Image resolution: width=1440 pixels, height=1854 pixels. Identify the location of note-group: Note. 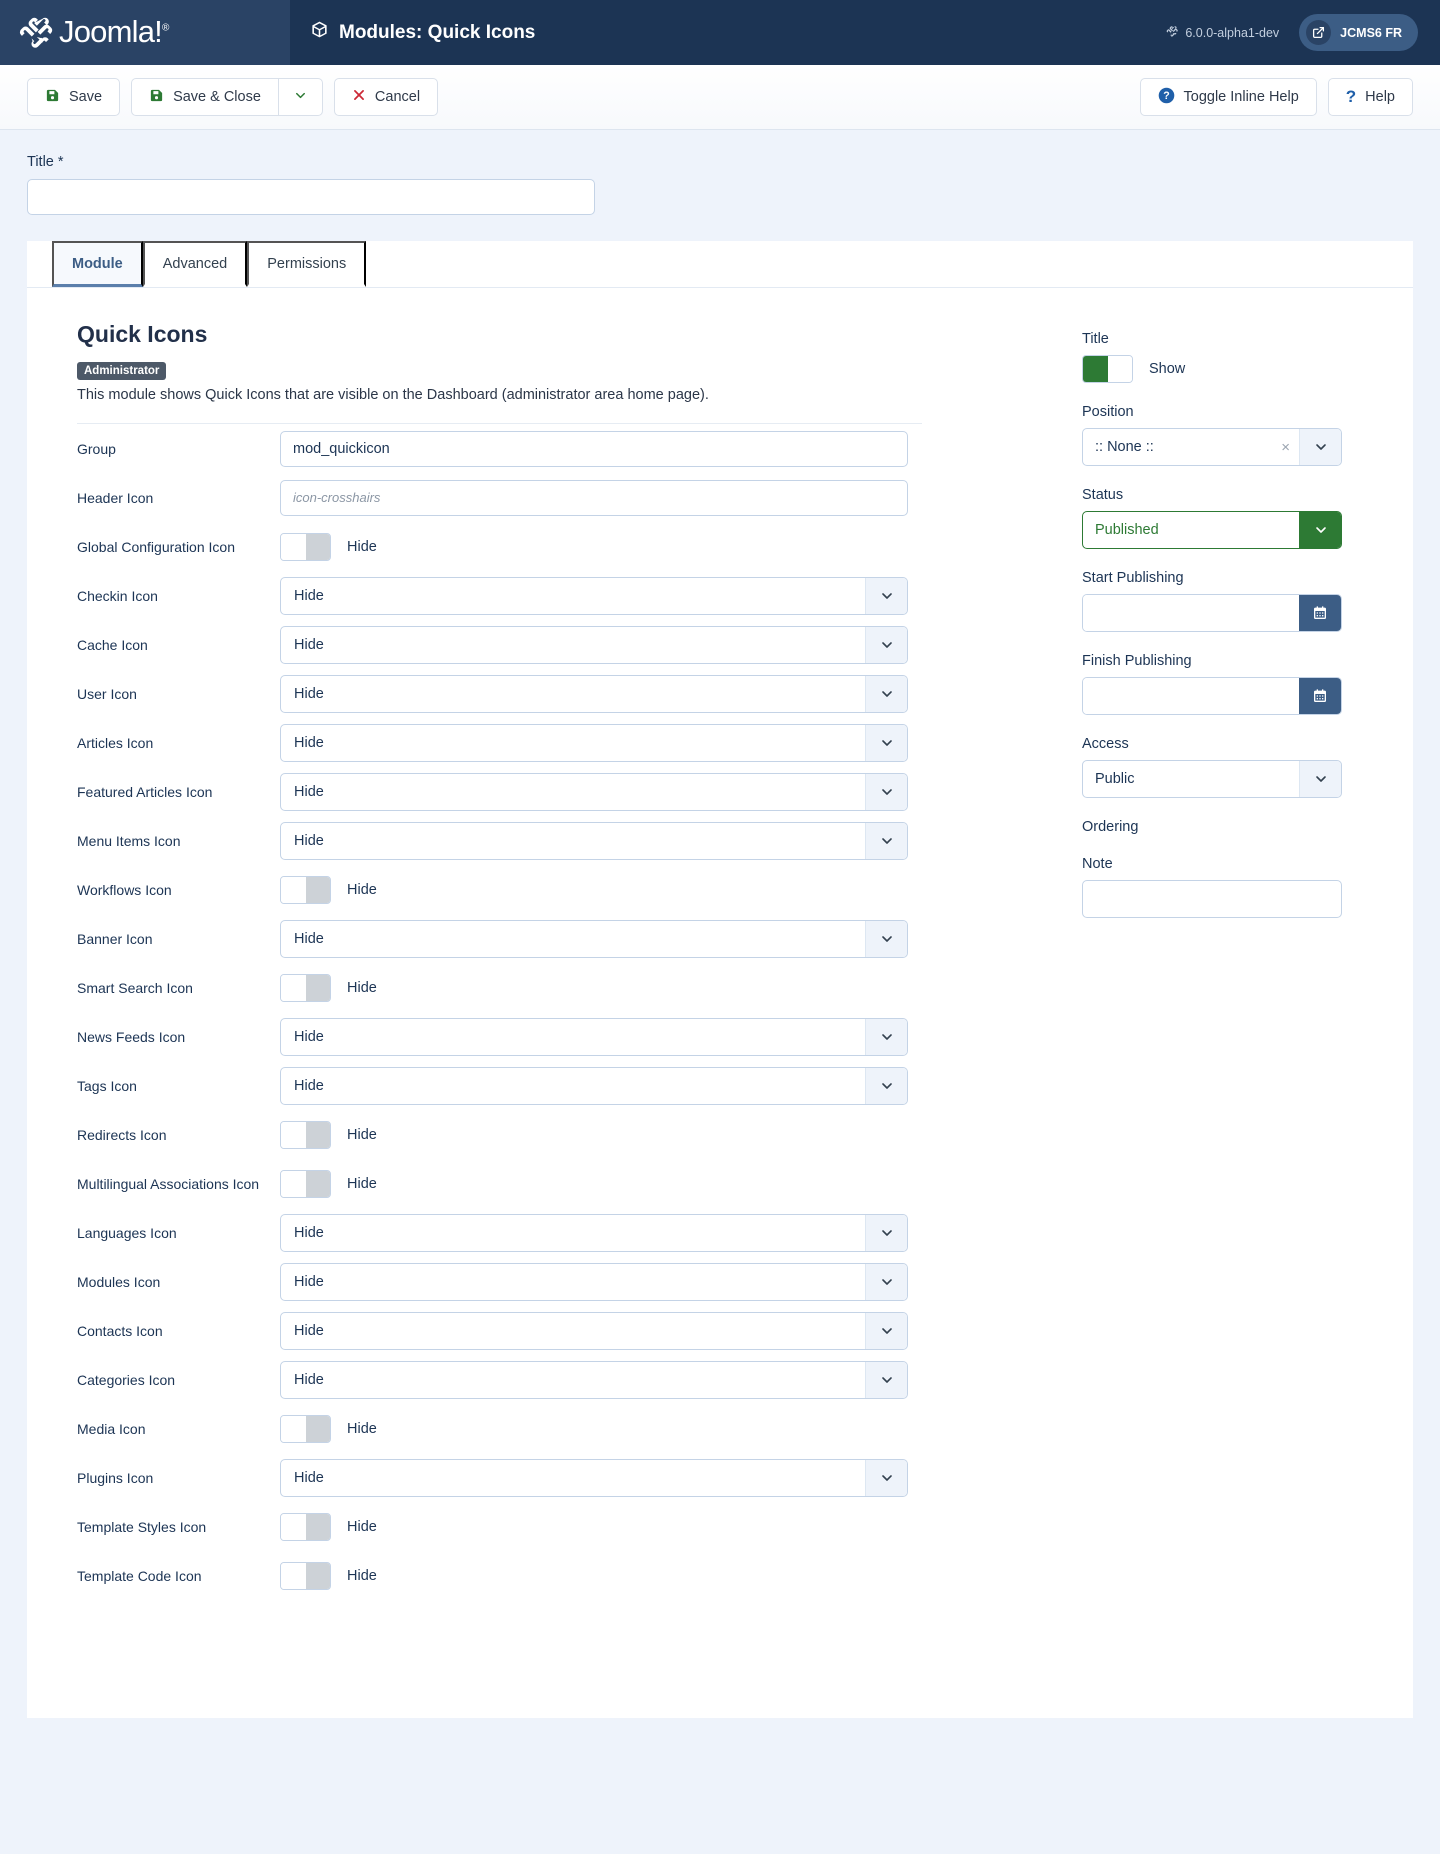
(1234, 887).